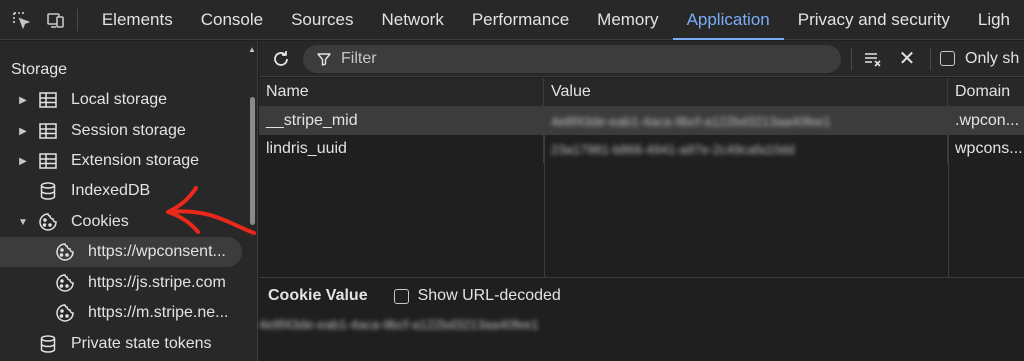 This screenshot has height=361, width=1024. What do you see at coordinates (23, 222) in the screenshot?
I see `collapse-arrow-icon: ▼` at bounding box center [23, 222].